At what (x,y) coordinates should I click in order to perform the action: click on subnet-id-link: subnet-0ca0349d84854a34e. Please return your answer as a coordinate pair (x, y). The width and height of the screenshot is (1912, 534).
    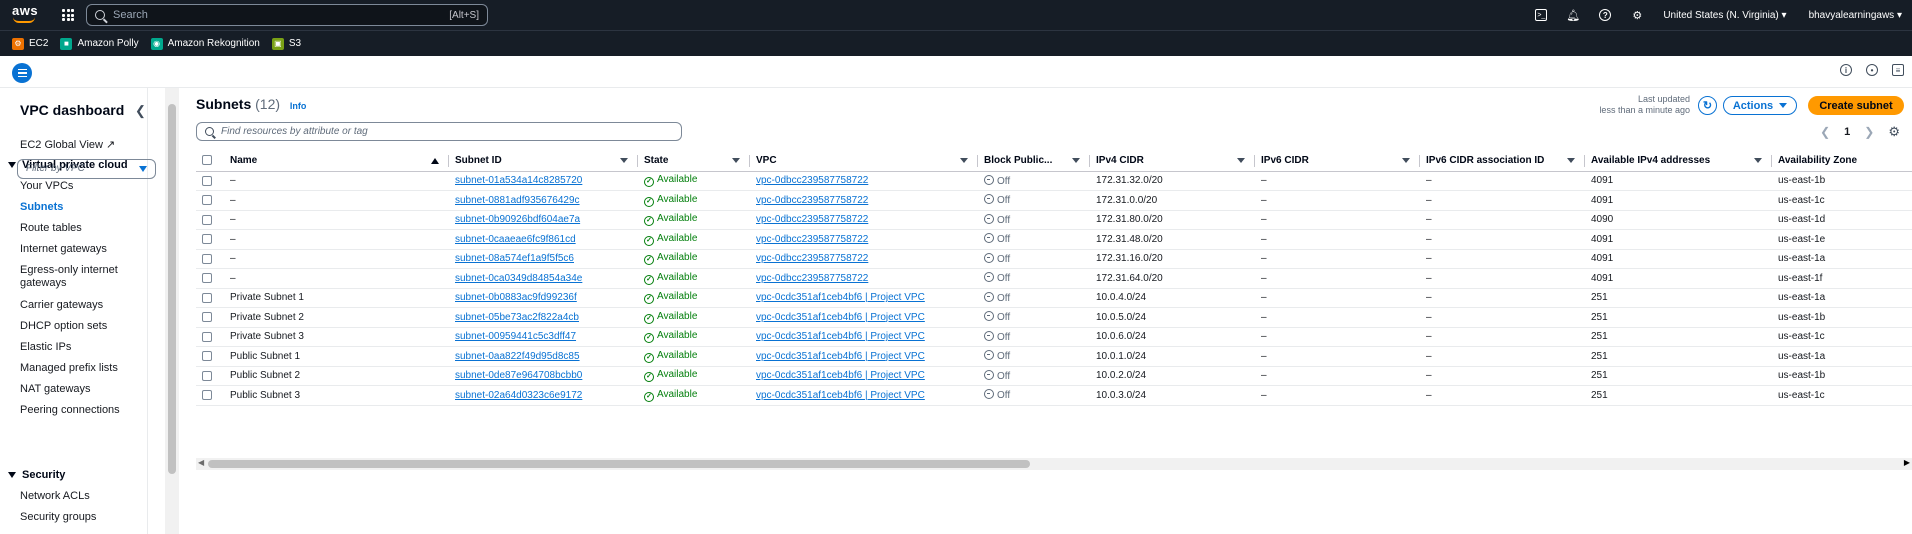
    Looking at the image, I should click on (518, 278).